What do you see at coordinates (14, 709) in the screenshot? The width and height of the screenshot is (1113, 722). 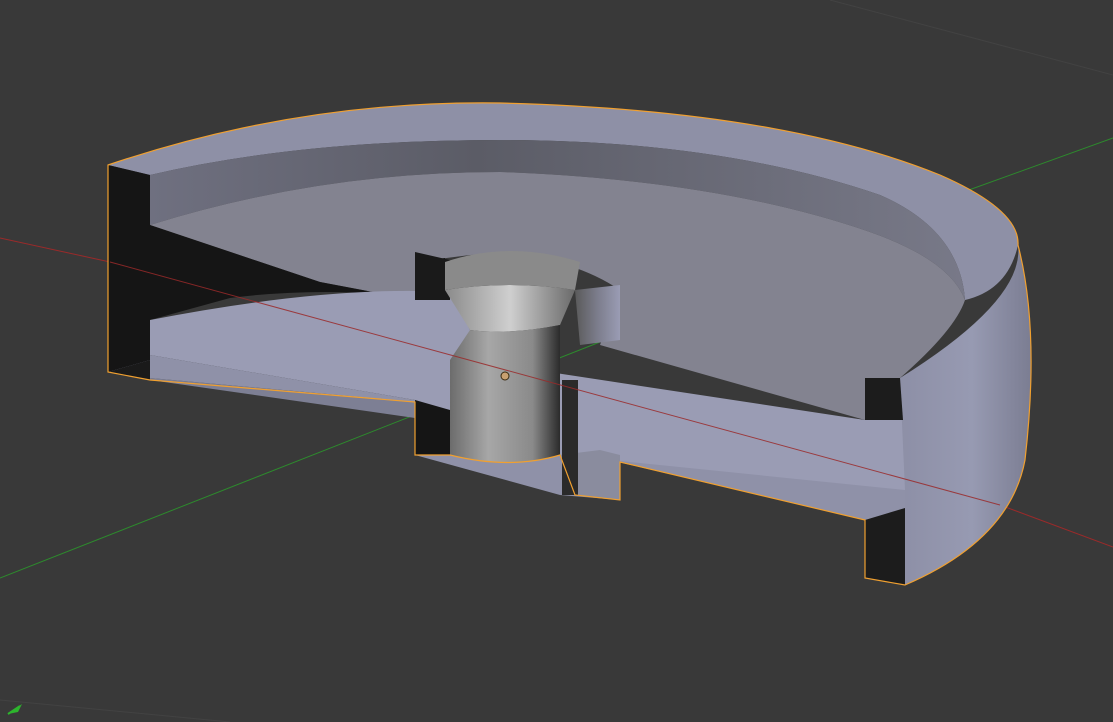 I see `axis-gizmo-icon` at bounding box center [14, 709].